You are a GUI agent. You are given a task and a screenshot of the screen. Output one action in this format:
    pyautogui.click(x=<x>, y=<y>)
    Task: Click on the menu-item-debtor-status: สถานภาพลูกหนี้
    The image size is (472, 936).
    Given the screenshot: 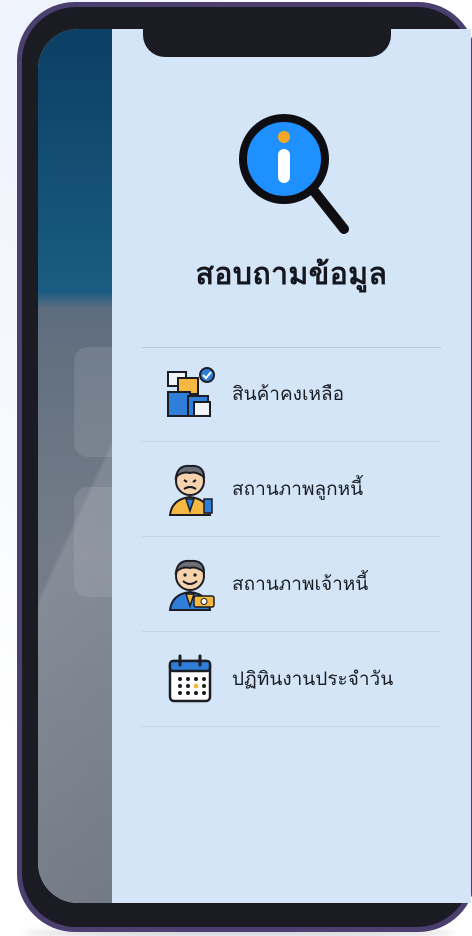 What is the action you would take?
    pyautogui.click(x=291, y=489)
    